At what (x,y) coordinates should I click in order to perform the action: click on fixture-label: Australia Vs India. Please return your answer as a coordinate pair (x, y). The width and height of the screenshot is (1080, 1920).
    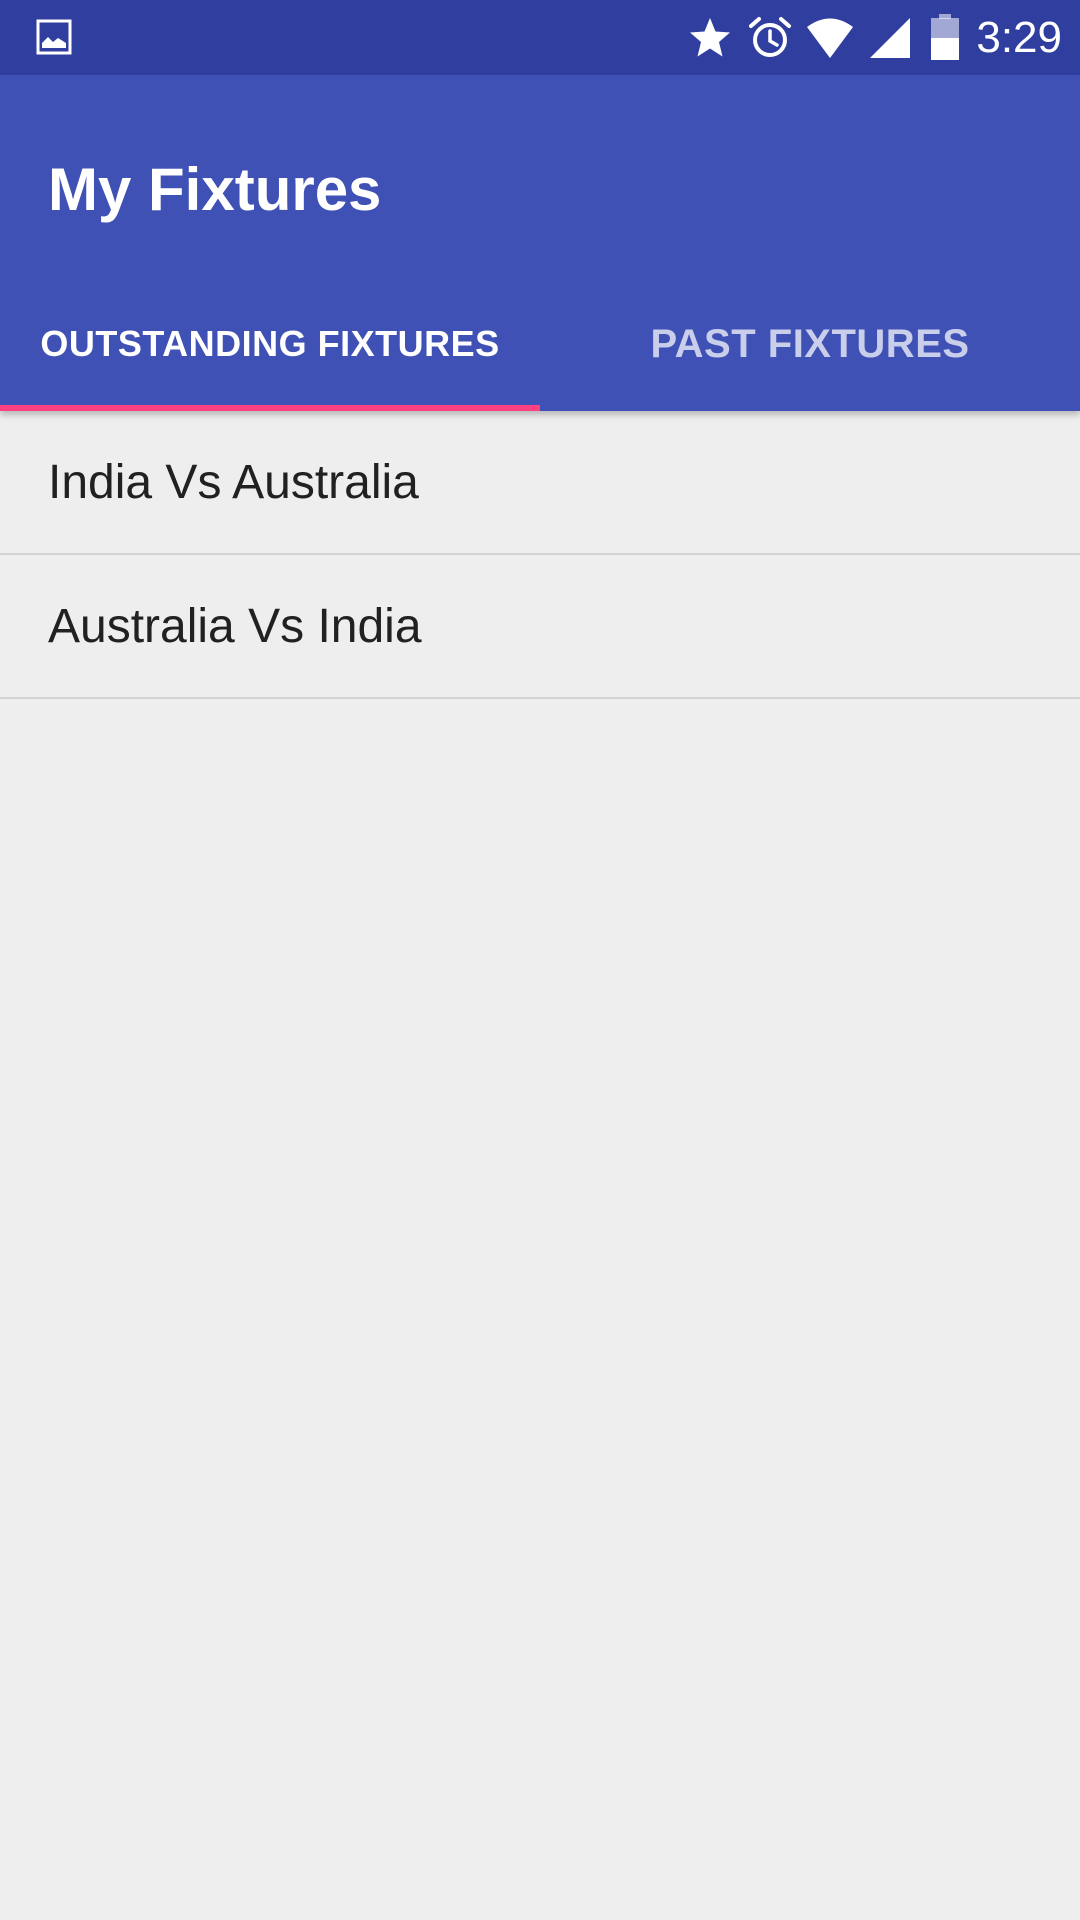
    Looking at the image, I should click on (235, 626).